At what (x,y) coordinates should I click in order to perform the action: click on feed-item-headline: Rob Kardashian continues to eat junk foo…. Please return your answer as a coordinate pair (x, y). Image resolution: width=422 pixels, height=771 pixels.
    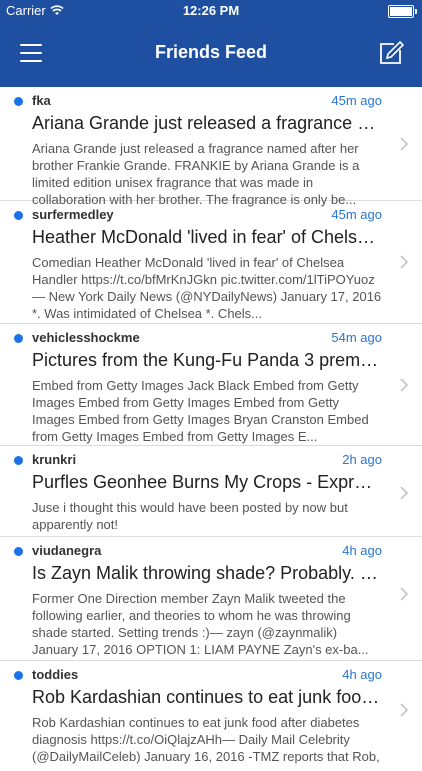
    Looking at the image, I should click on (207, 697).